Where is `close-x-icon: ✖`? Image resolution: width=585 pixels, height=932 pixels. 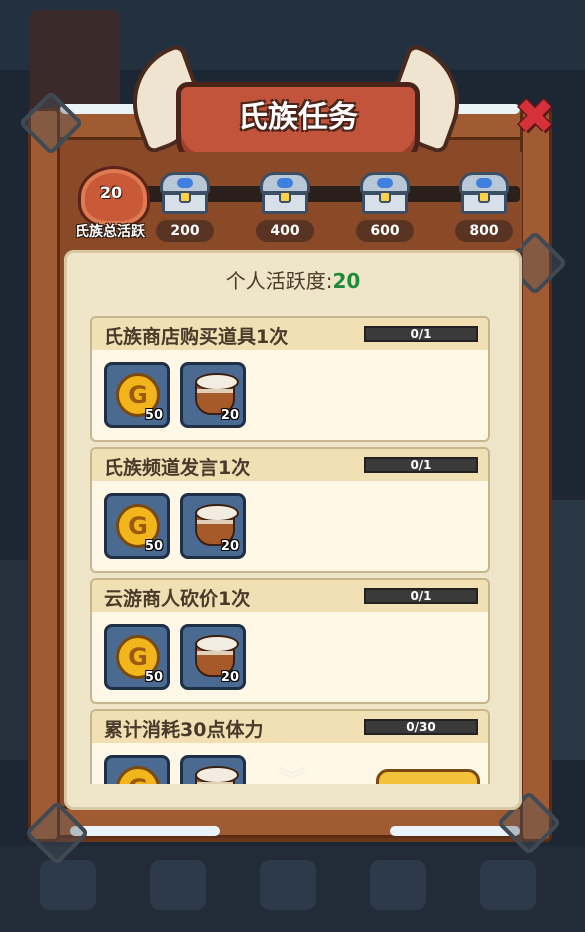
close-x-icon: ✖ is located at coordinates (535, 117).